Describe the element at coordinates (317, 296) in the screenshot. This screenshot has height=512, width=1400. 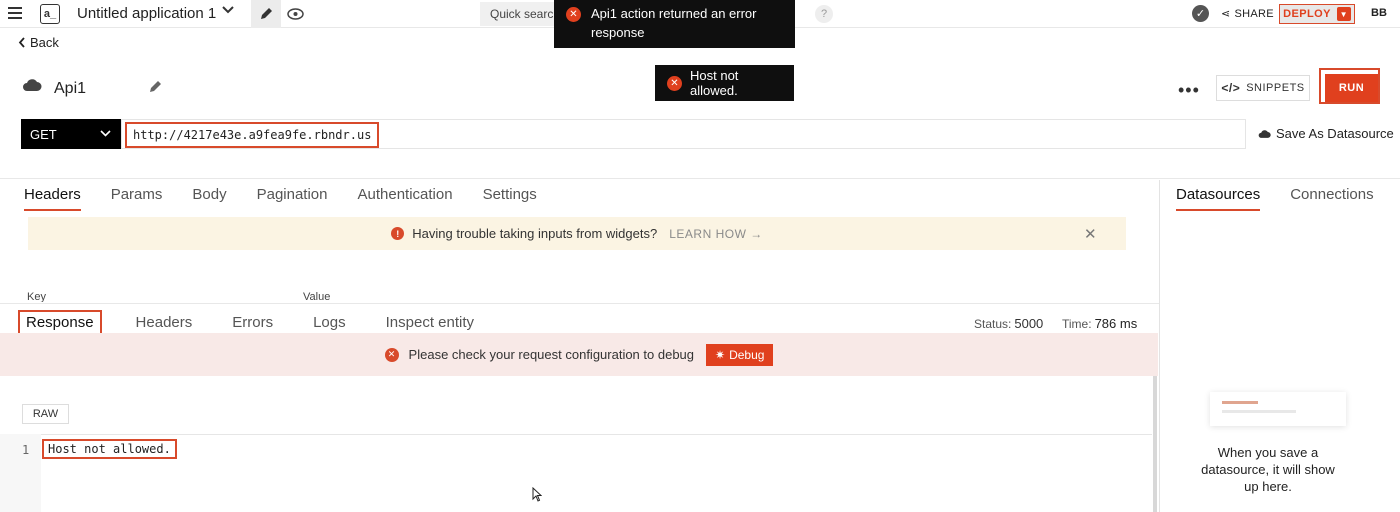
I see `value-column-header: Value` at that location.